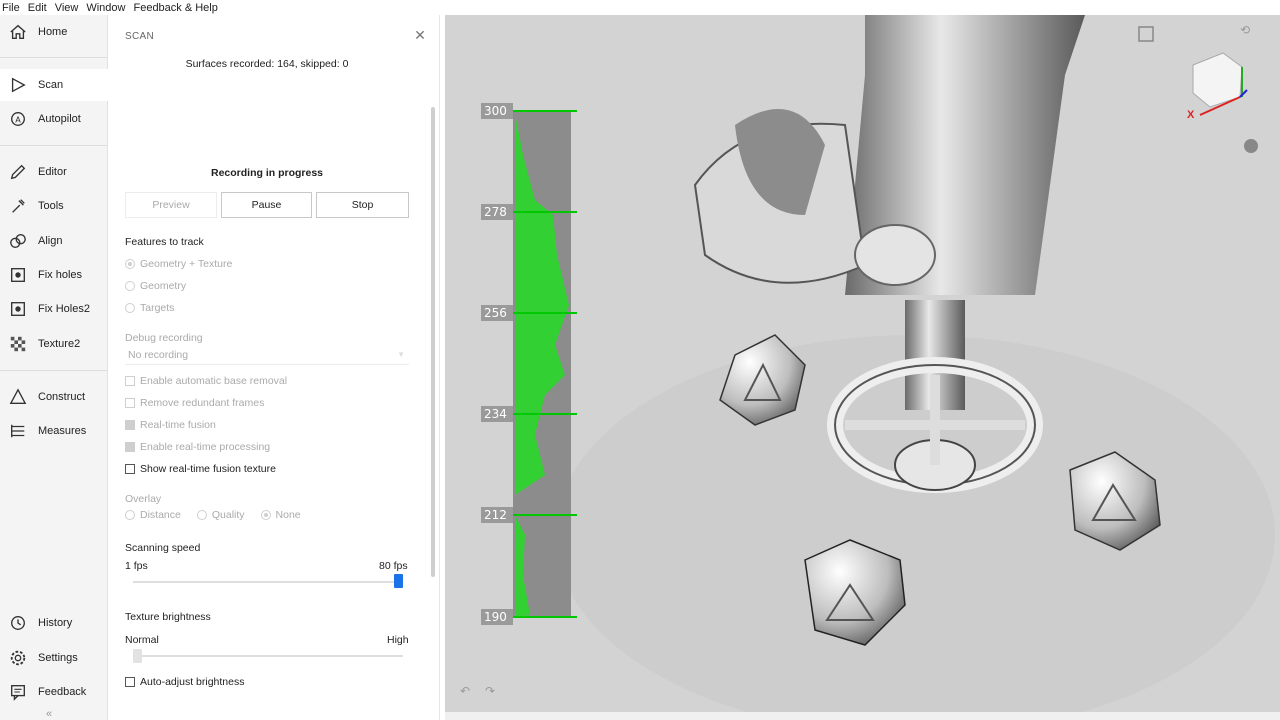 This screenshot has width=1280, height=720. I want to click on sidebar-item-label: Measures, so click(62, 431).